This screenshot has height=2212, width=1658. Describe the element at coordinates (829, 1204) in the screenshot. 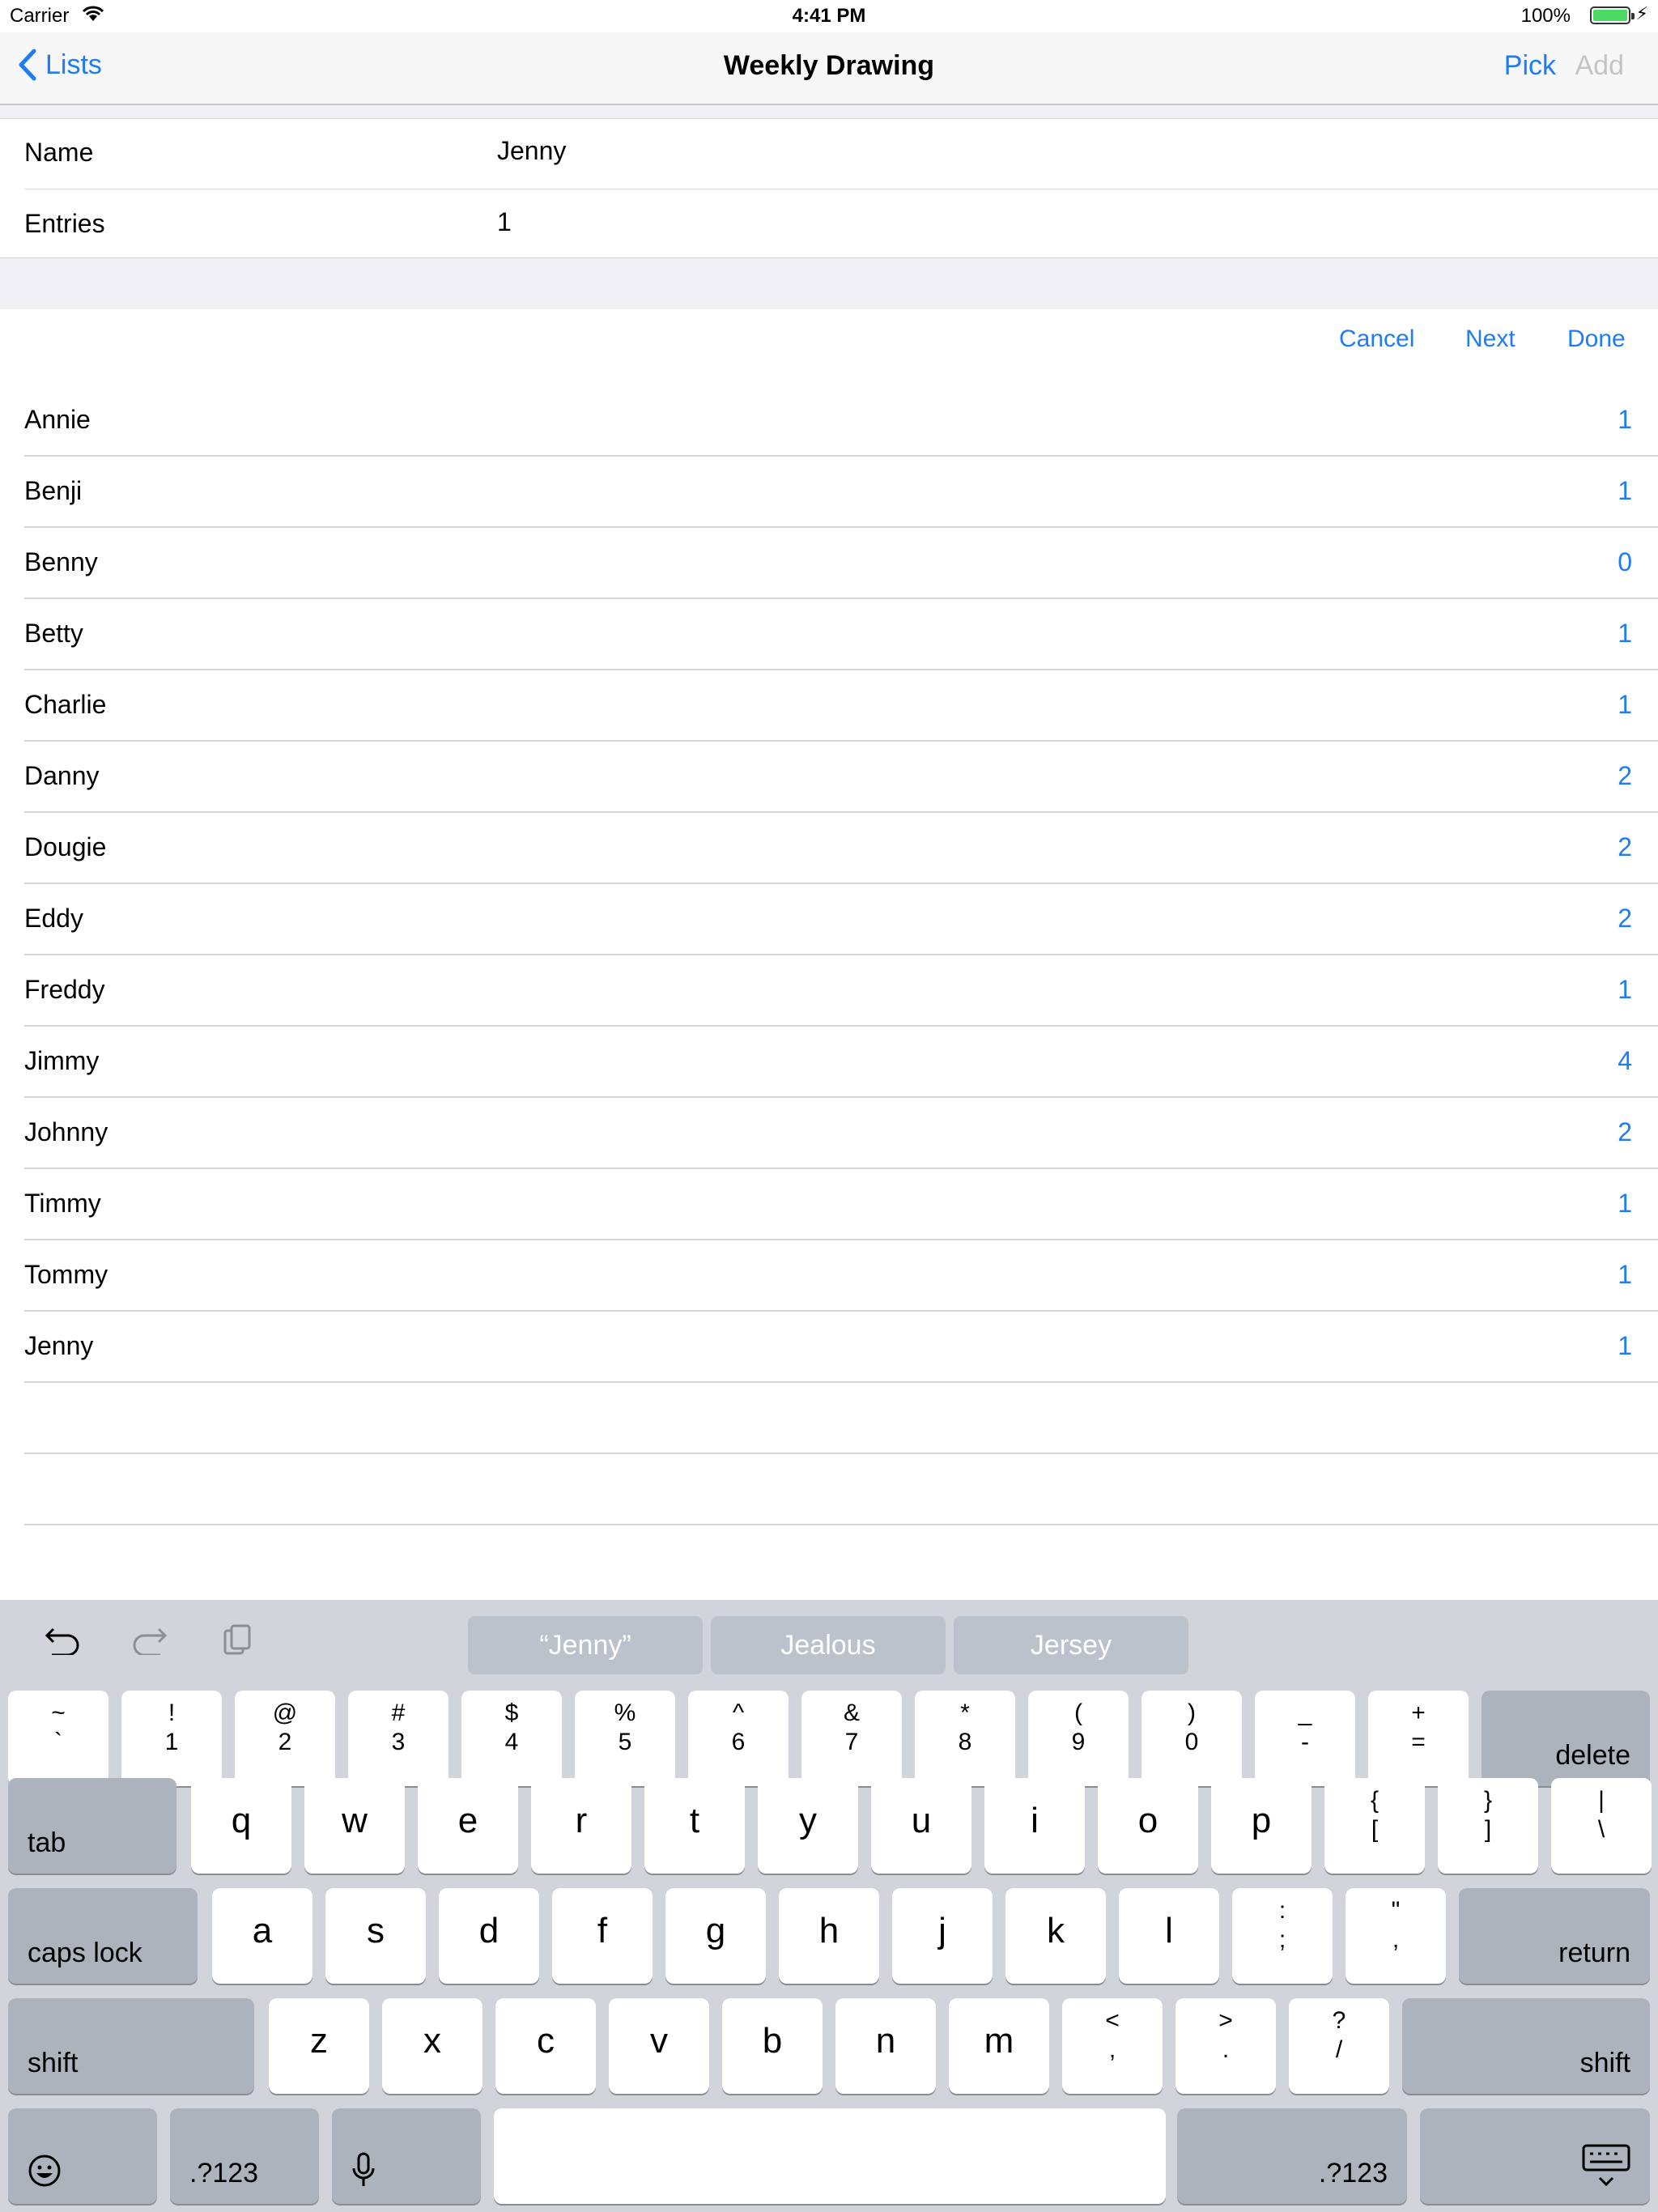

I see `list-item: Timmy 1` at that location.